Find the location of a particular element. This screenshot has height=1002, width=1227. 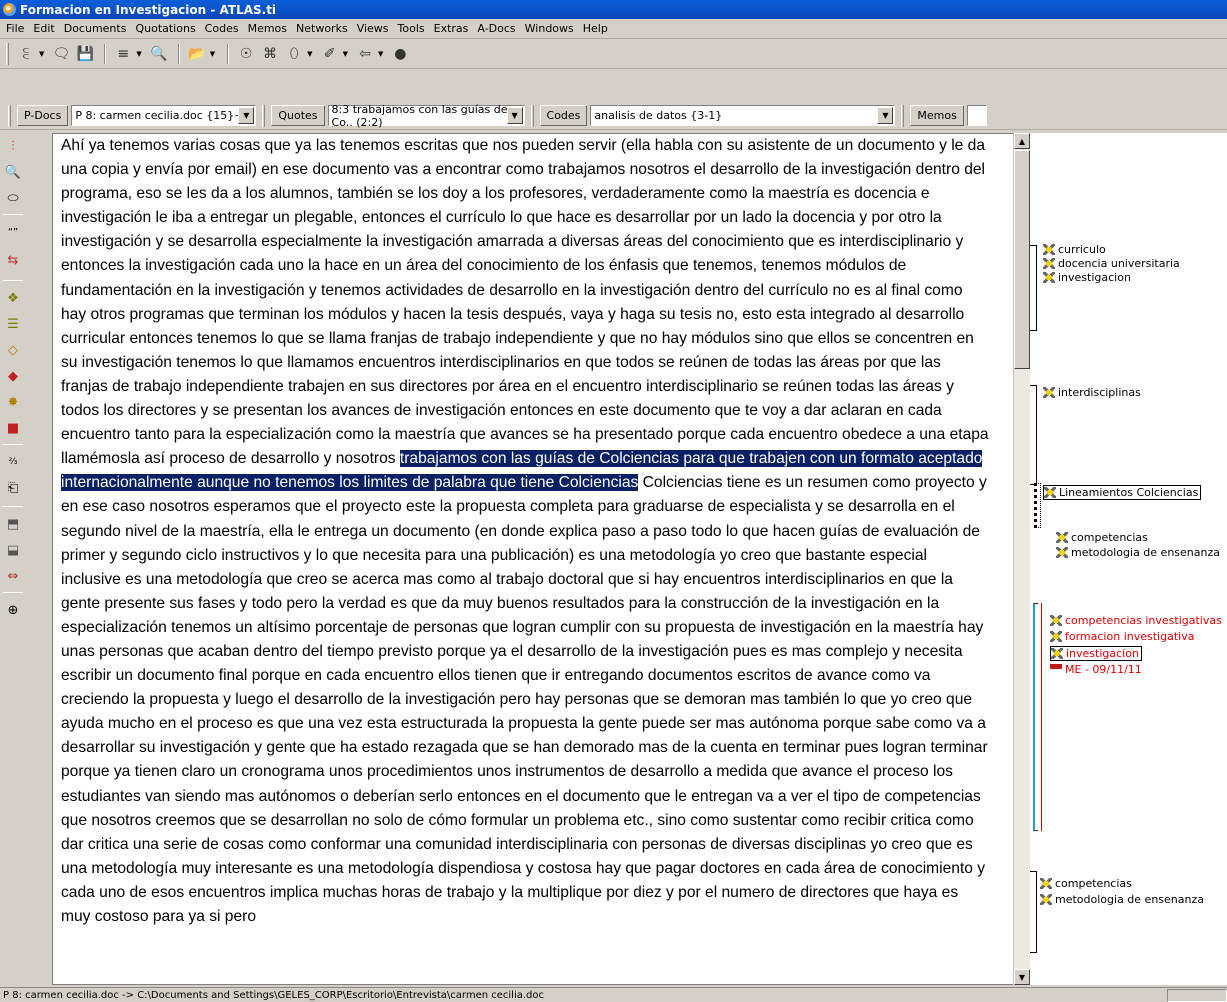

xml-icon: ⬯ is located at coordinates (294, 54).